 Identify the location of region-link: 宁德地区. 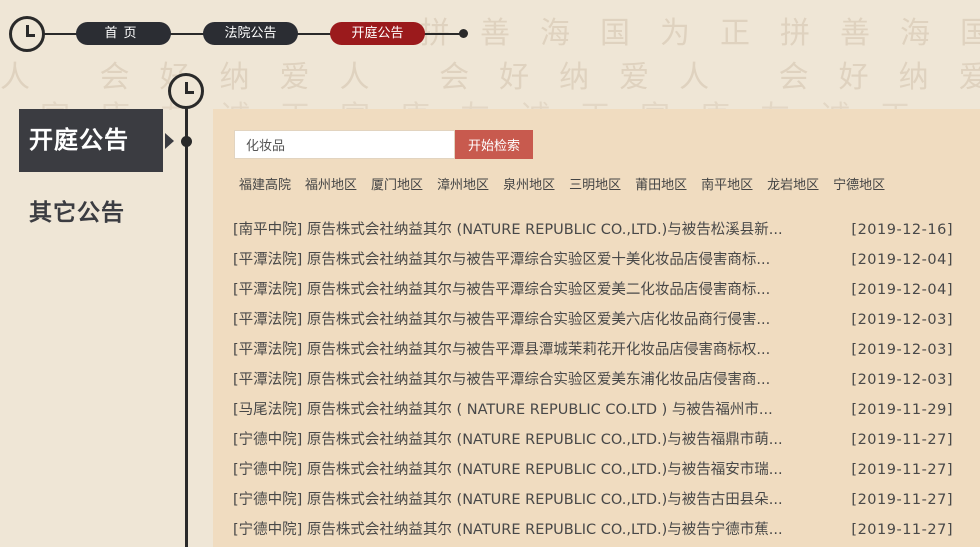
(859, 183).